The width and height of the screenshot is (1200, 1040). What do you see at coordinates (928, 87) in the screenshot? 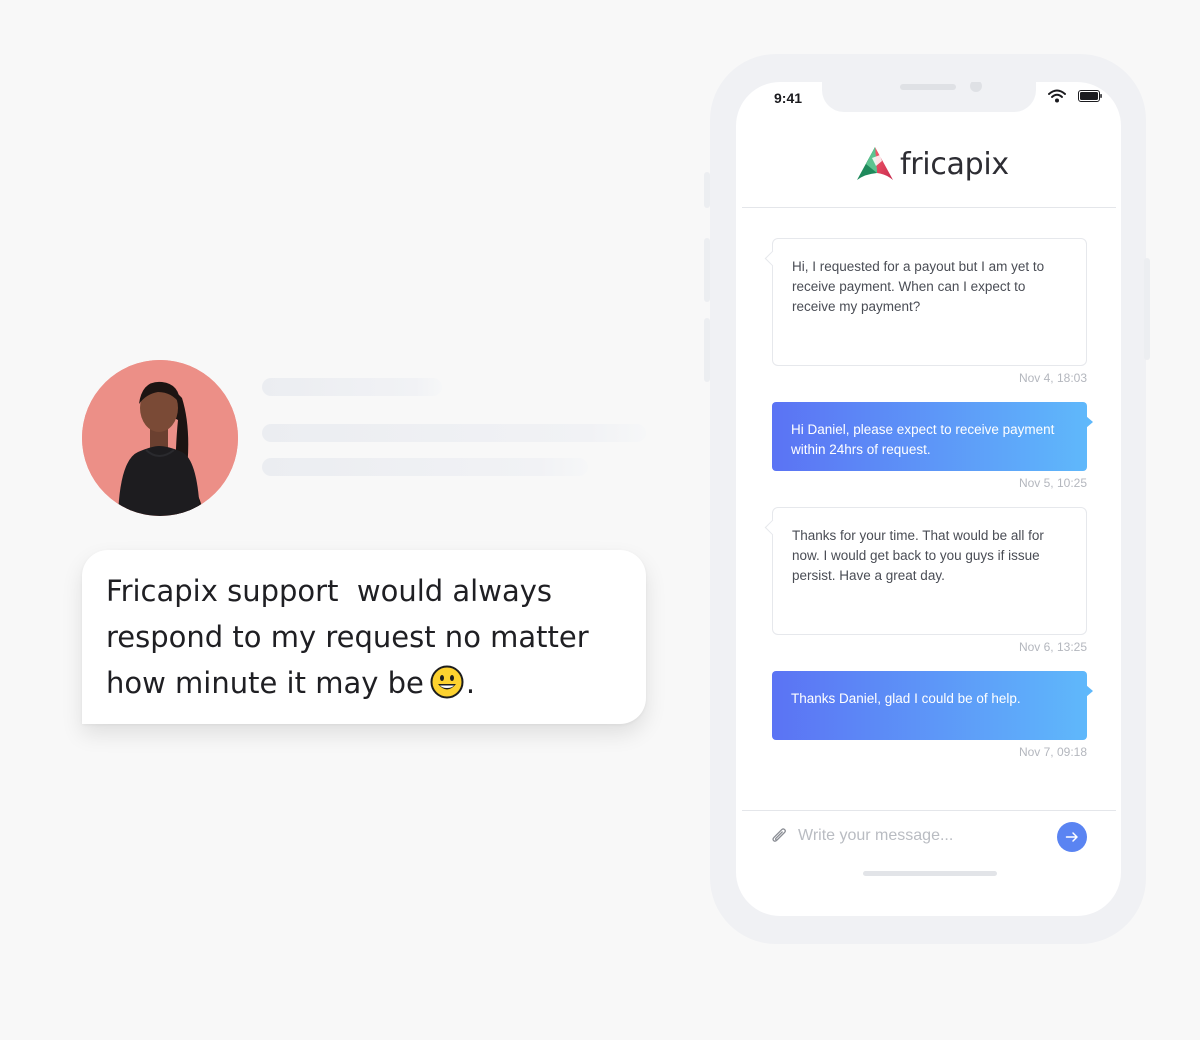
I see `speaker-grille` at bounding box center [928, 87].